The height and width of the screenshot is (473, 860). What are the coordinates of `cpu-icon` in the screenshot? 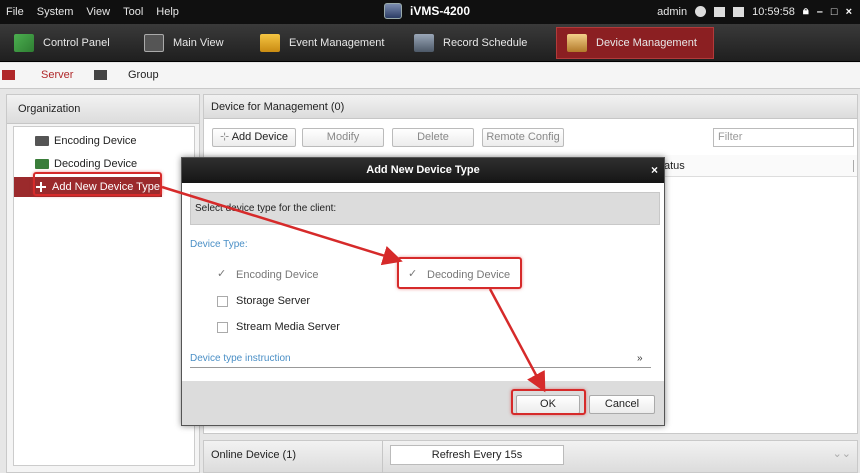 It's located at (720, 11).